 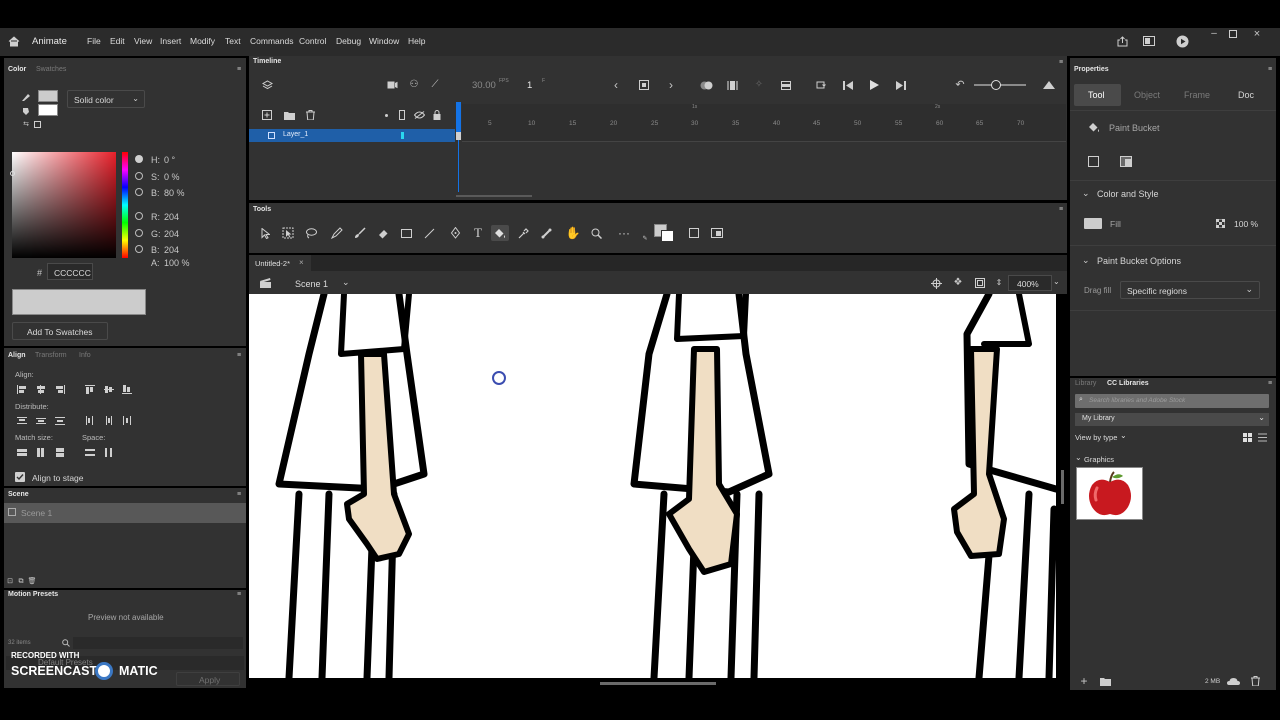 I want to click on view-by-chevron-icon: ⌄, so click(x=1123, y=435).